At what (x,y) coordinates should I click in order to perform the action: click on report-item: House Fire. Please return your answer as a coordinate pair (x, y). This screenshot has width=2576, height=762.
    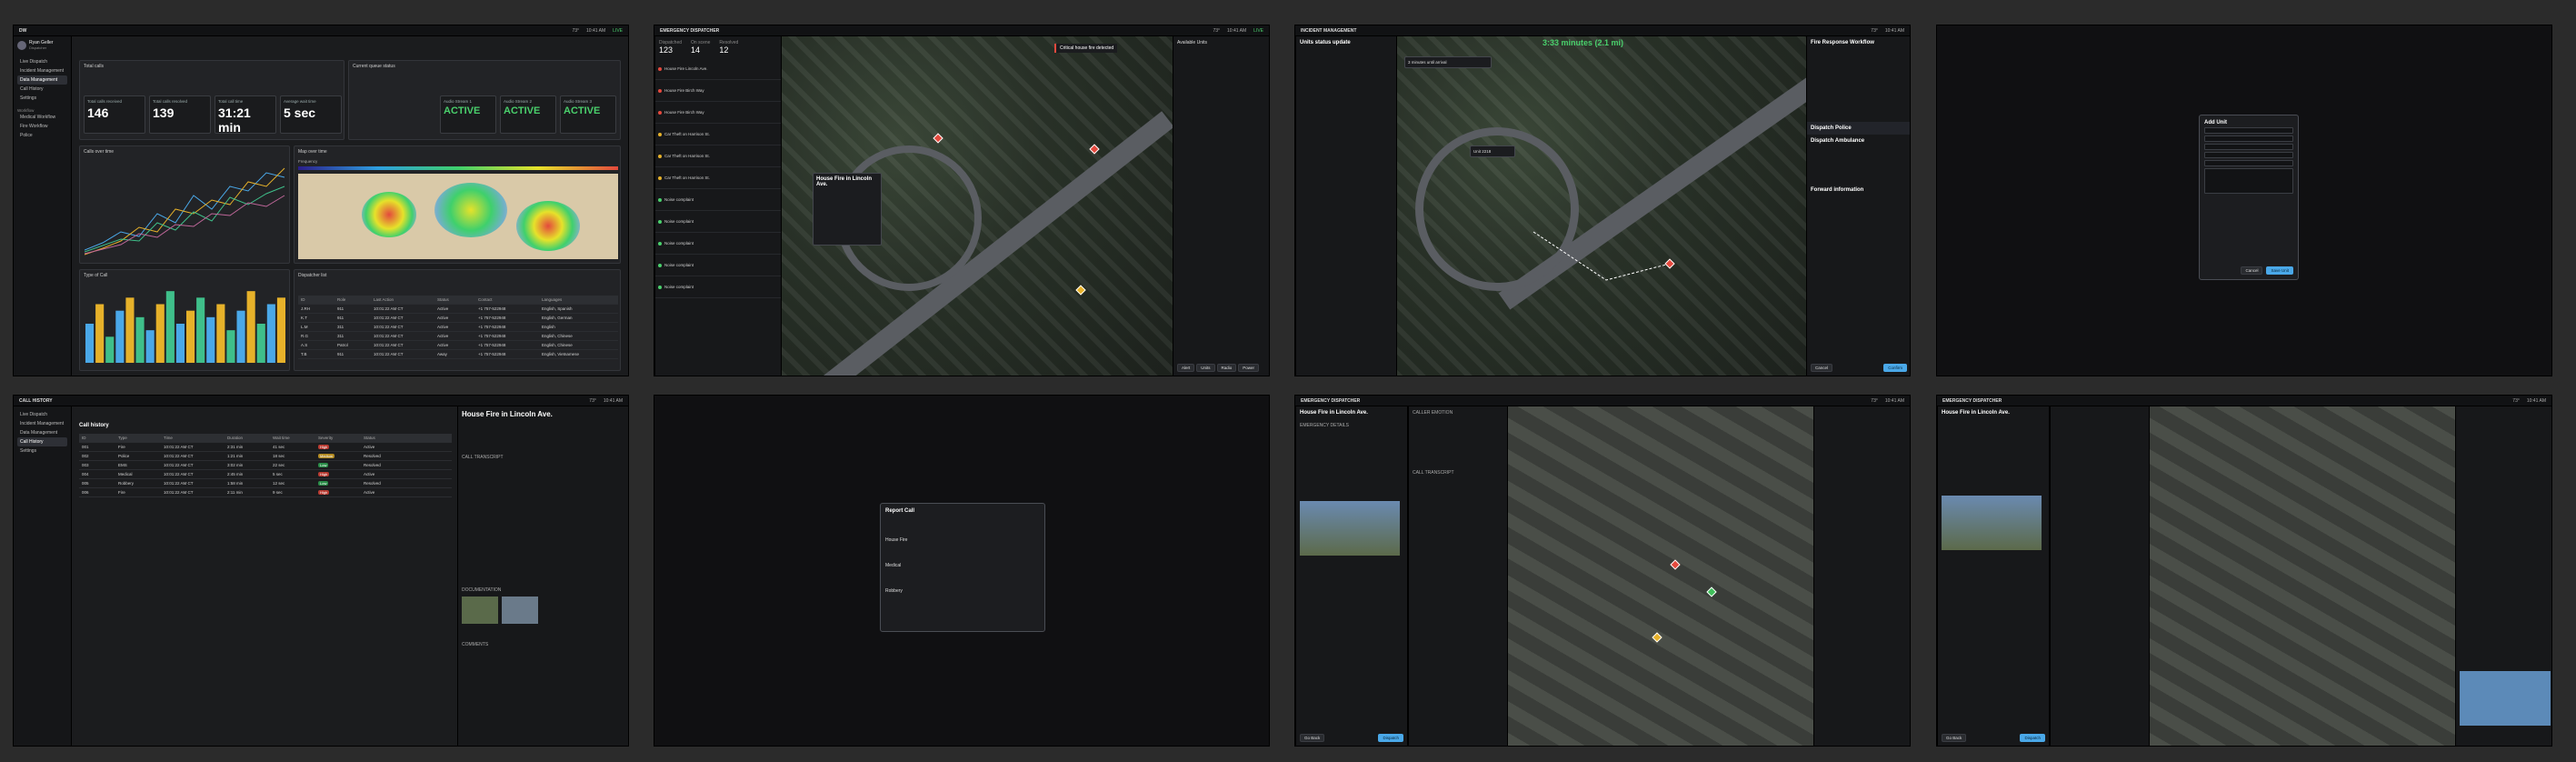
    Looking at the image, I should click on (962, 540).